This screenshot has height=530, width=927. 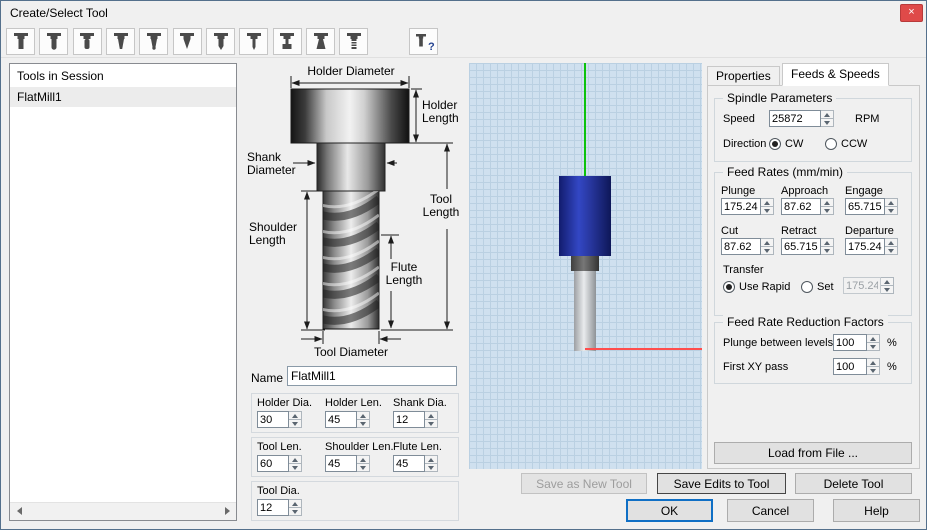 What do you see at coordinates (865, 206) in the screenshot?
I see `engage-input` at bounding box center [865, 206].